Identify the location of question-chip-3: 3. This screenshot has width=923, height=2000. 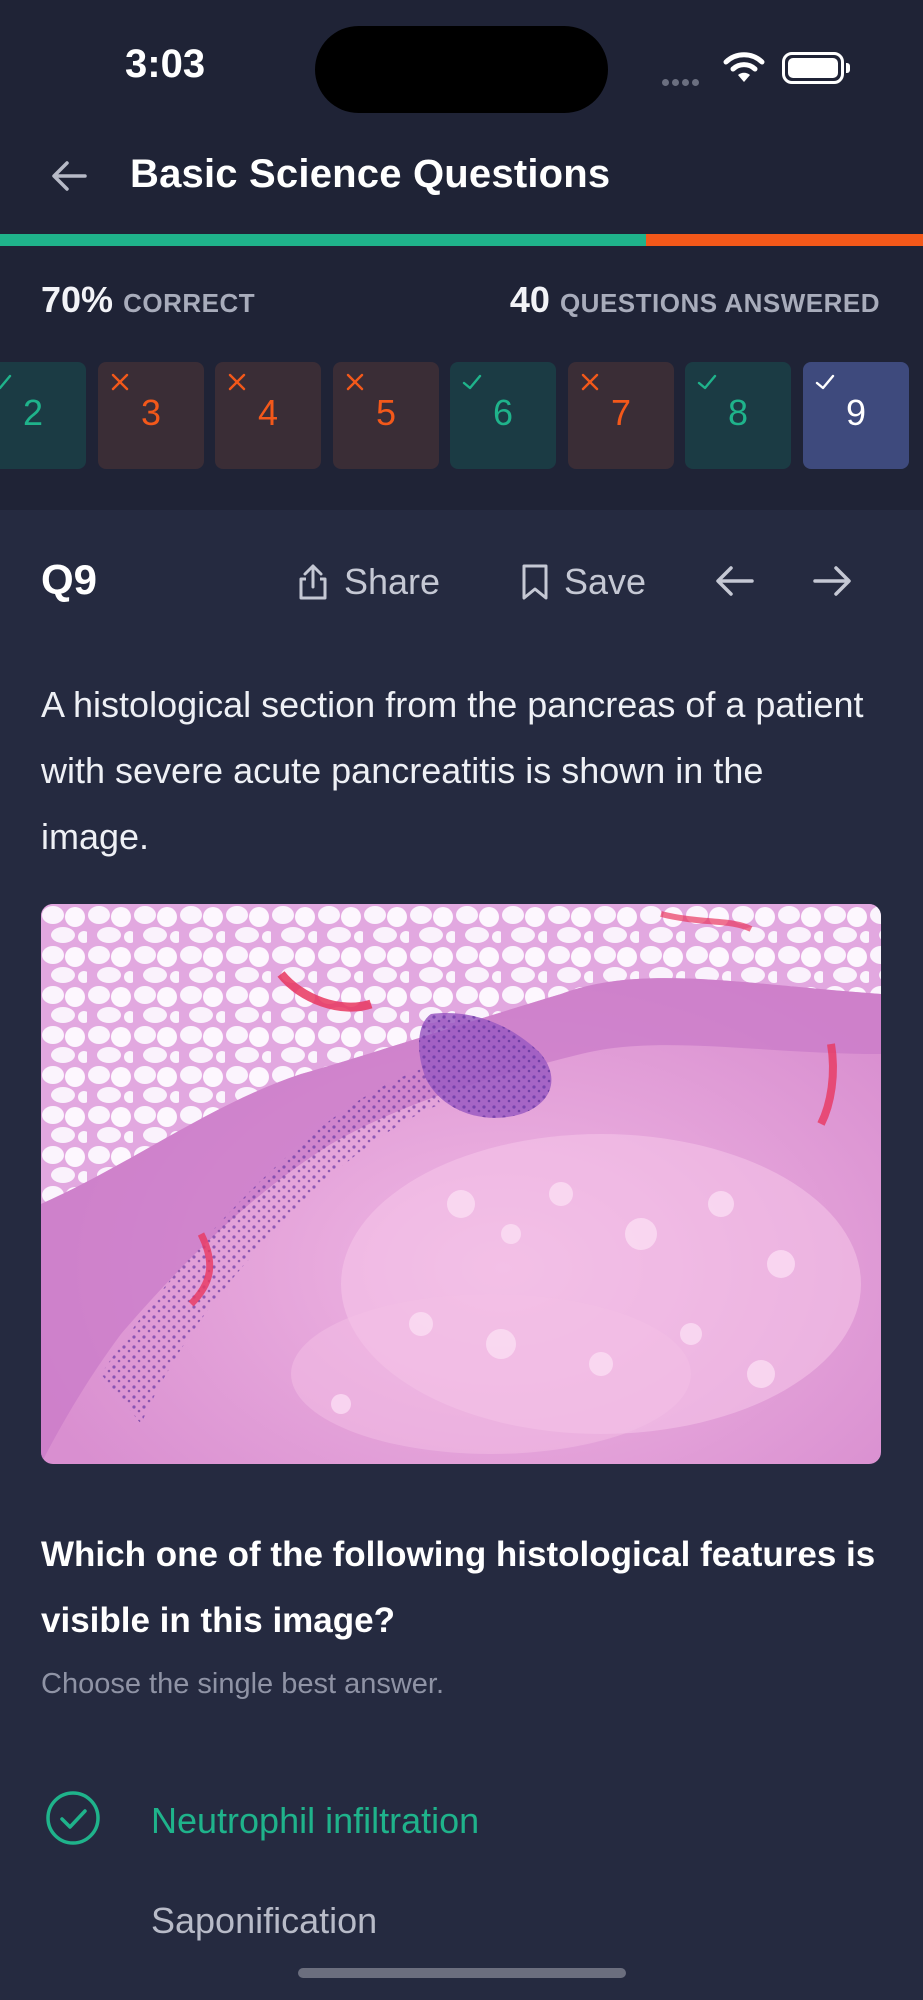
(151, 415).